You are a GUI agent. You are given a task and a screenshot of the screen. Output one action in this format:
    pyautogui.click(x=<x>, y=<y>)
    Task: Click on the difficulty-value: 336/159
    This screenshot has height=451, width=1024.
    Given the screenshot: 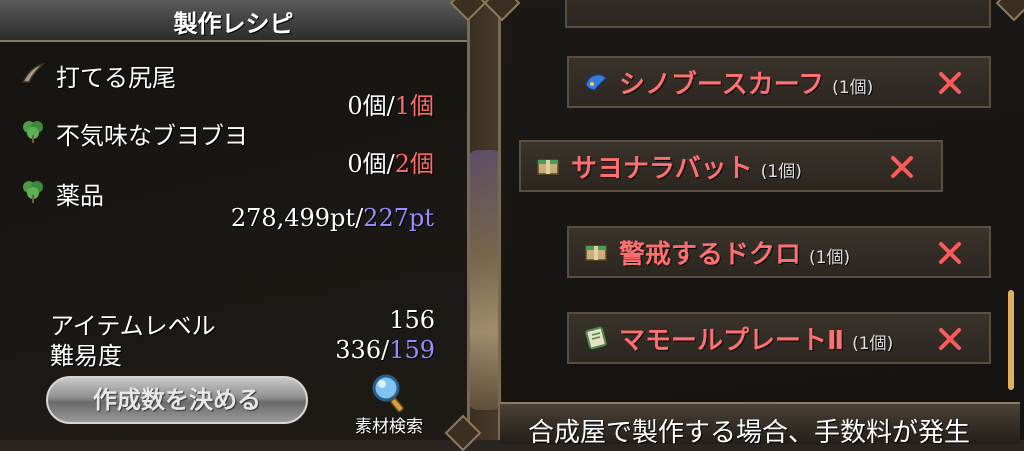 What is the action you would take?
    pyautogui.click(x=385, y=350)
    